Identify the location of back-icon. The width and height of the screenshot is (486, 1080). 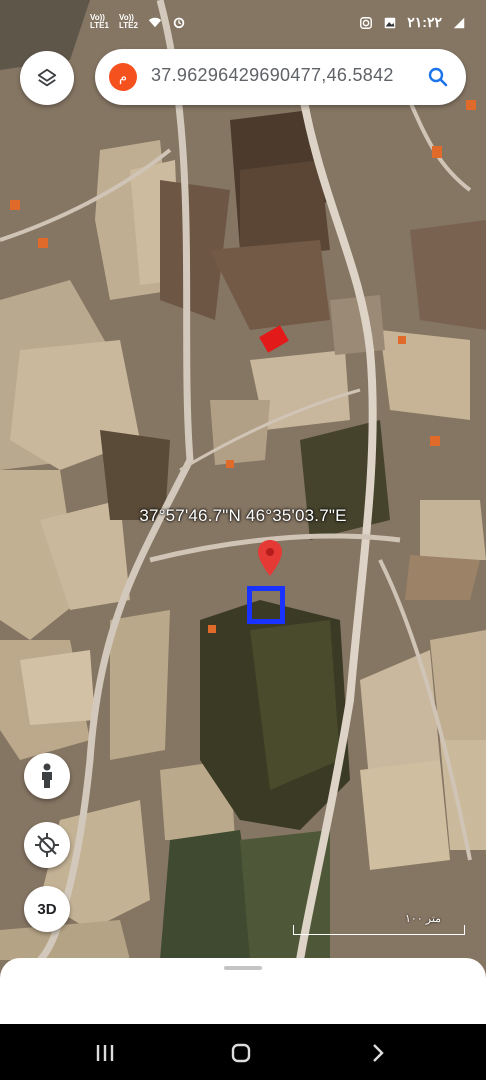
(377, 1053).